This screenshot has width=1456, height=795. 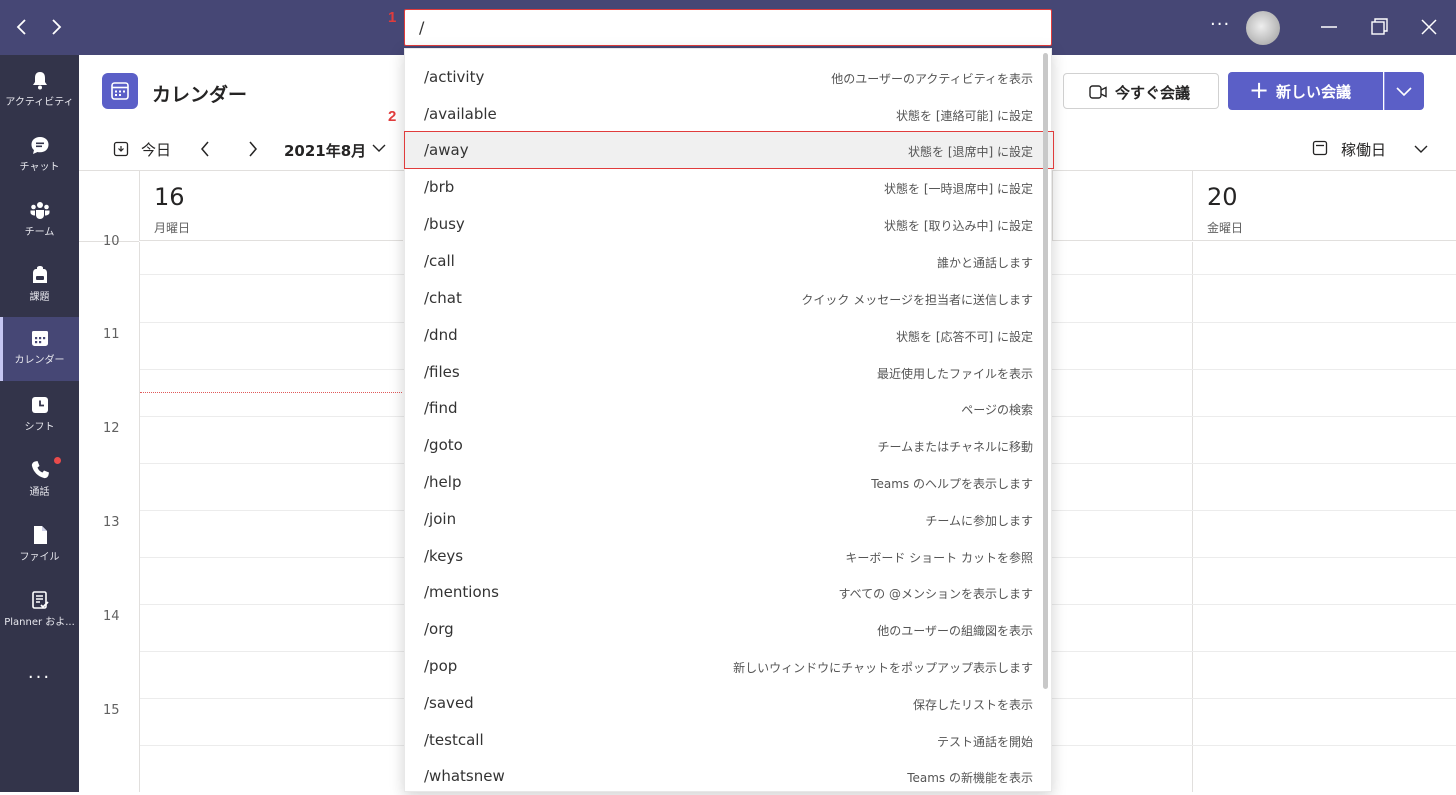 I want to click on command-name: /away, so click(x=446, y=150).